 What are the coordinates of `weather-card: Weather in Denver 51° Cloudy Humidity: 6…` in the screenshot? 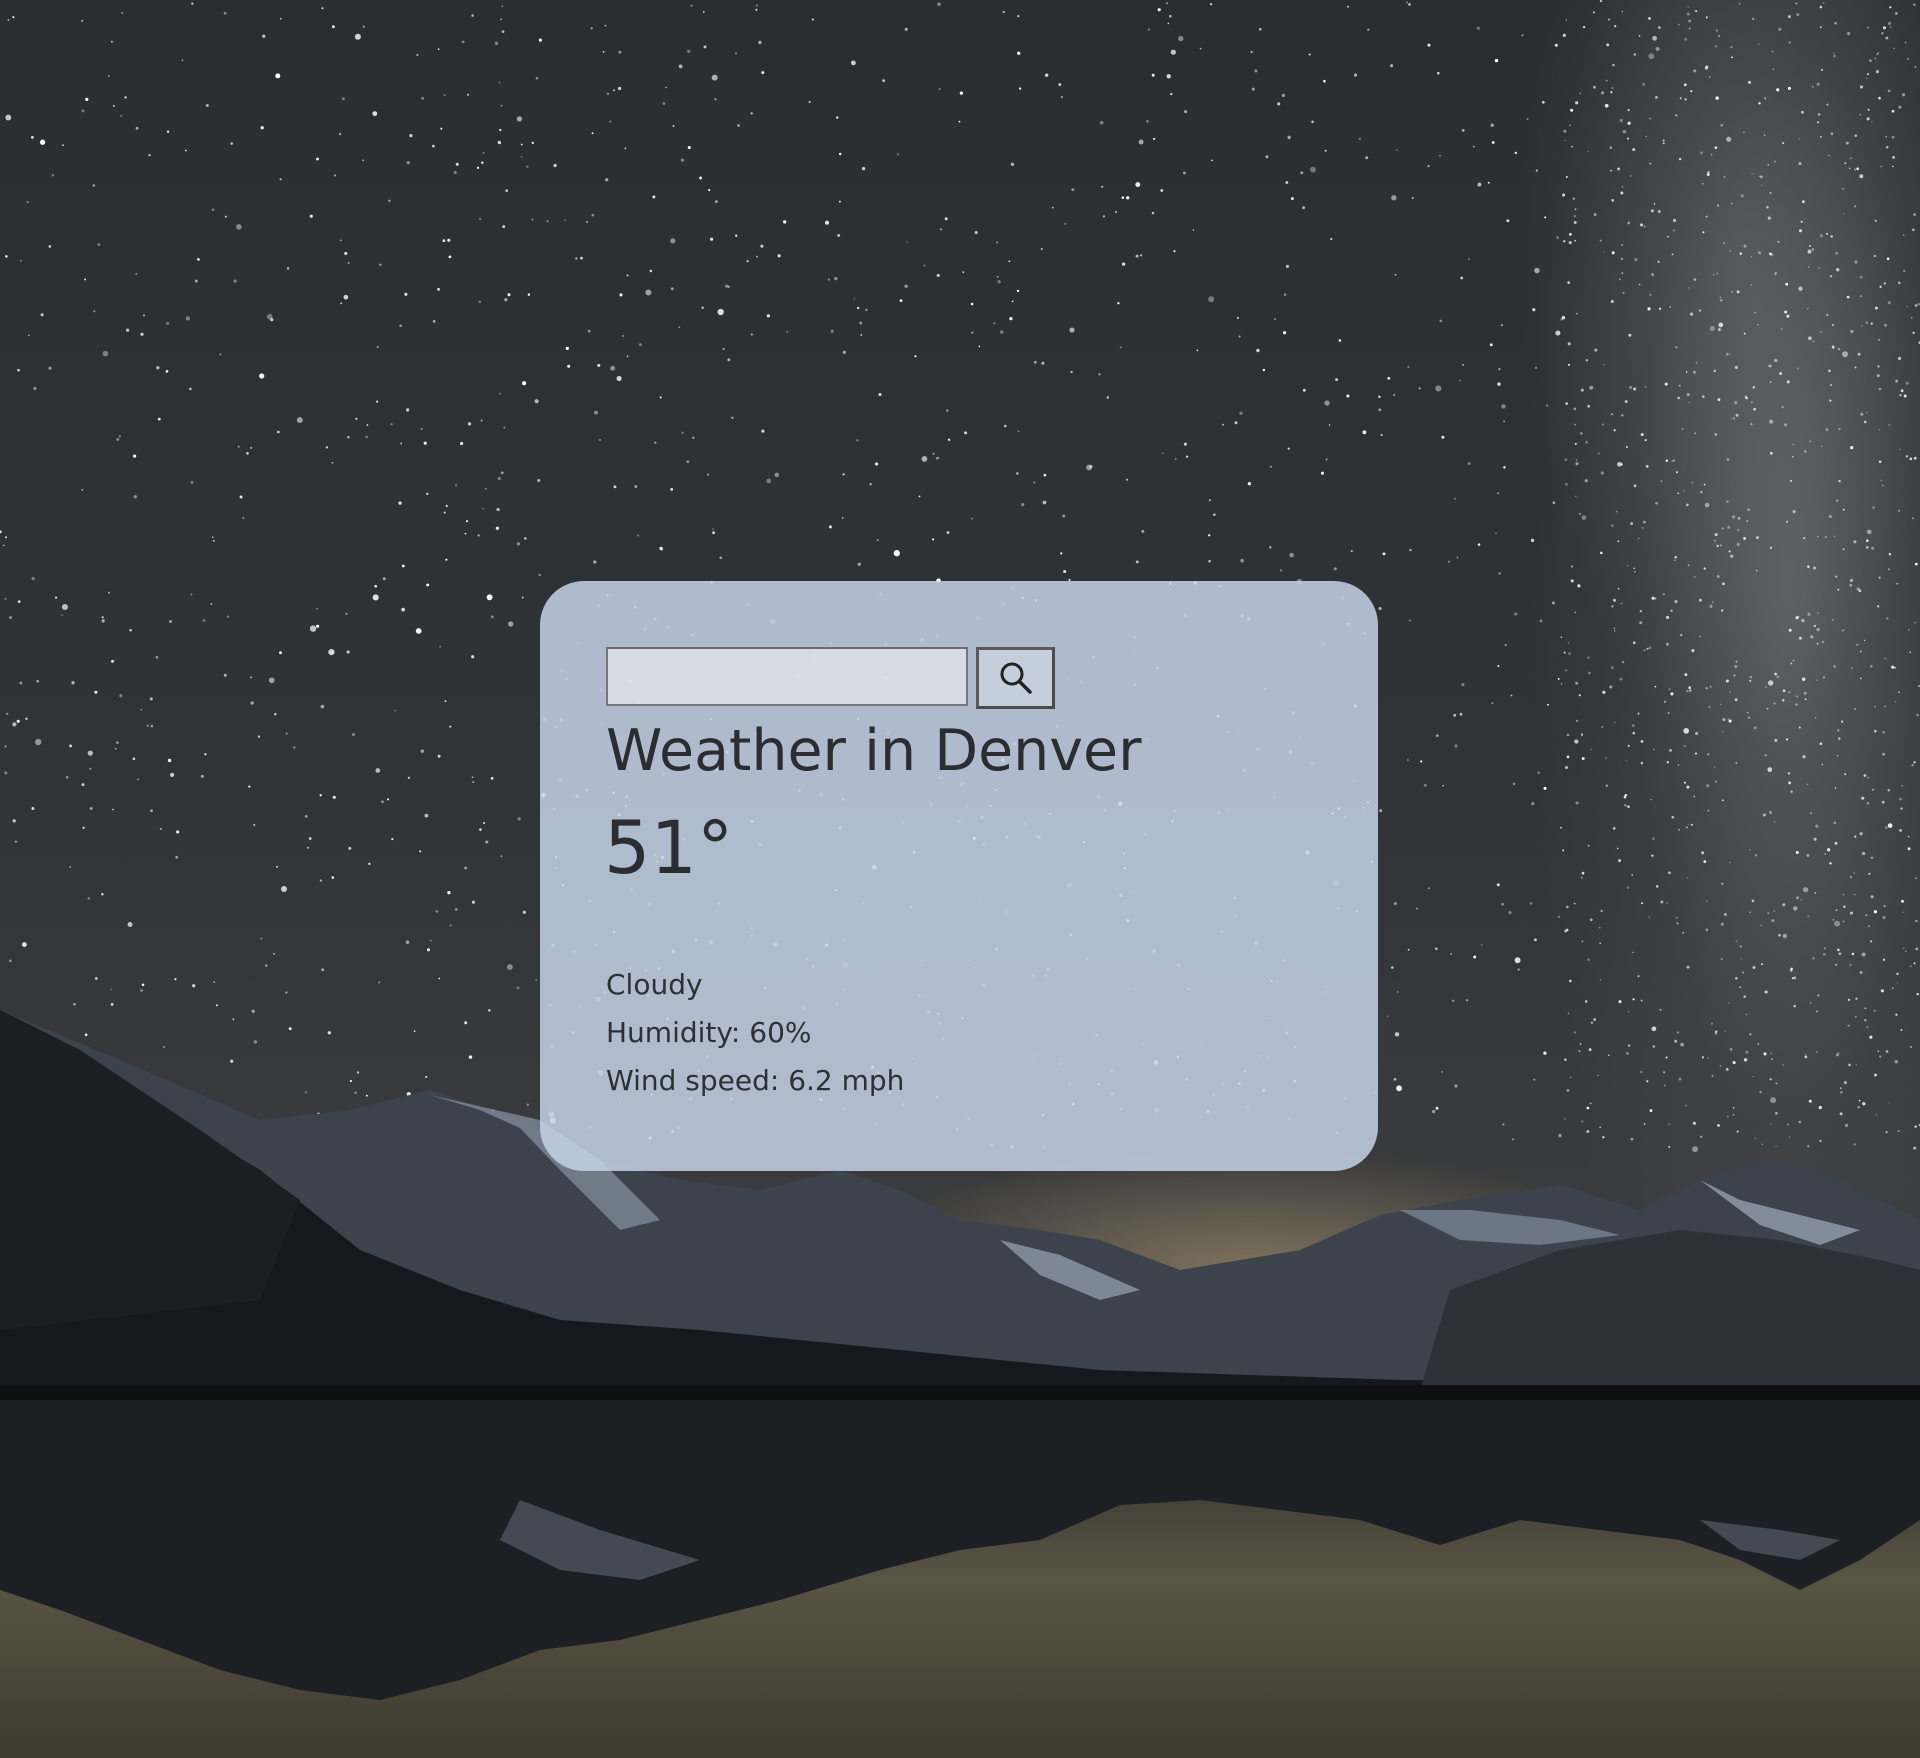 It's located at (959, 876).